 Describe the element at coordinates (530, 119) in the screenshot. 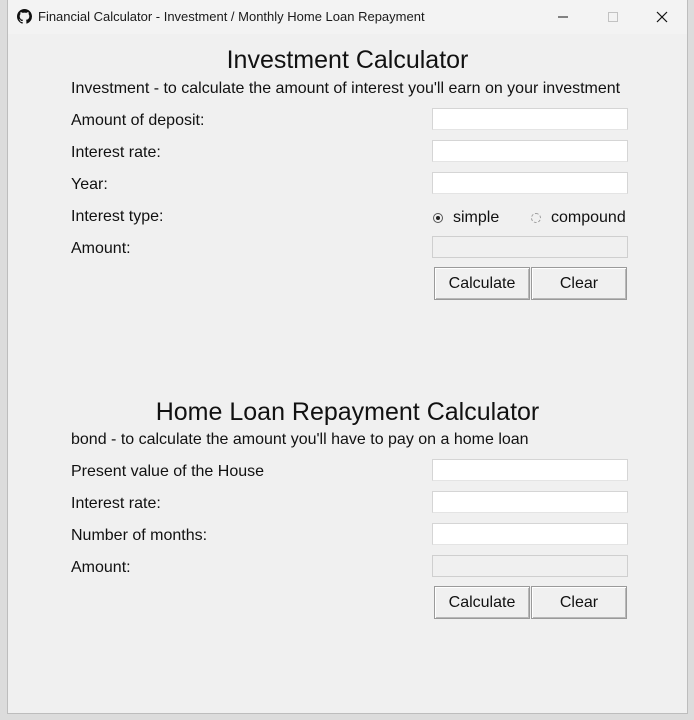

I see `deposit-input` at that location.